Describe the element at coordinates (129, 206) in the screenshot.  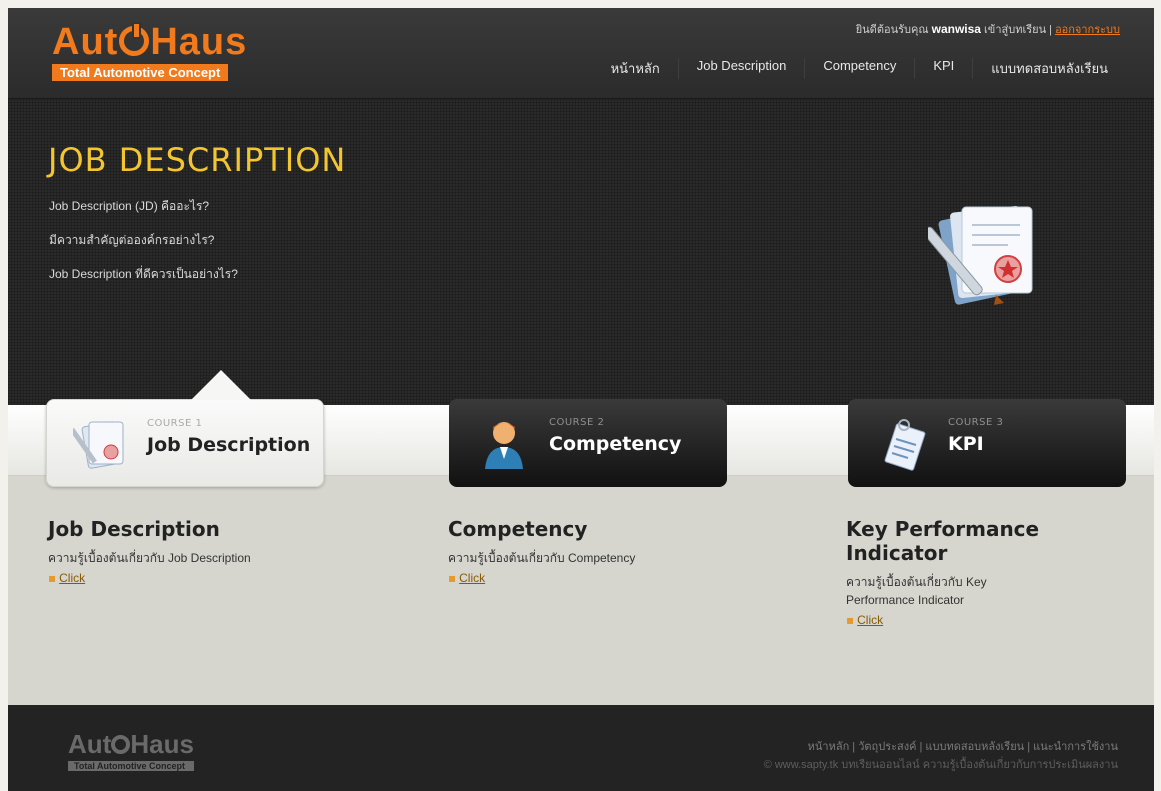
I see `hero-question: Job Description (JD) คืออะไร?` at that location.